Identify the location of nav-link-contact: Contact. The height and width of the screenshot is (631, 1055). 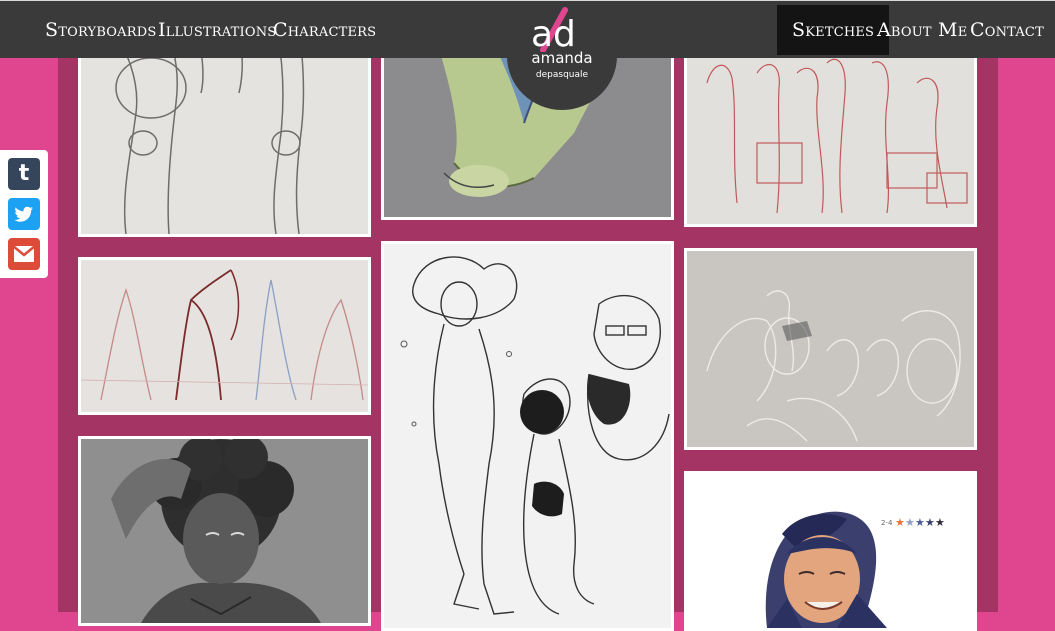
(1007, 30).